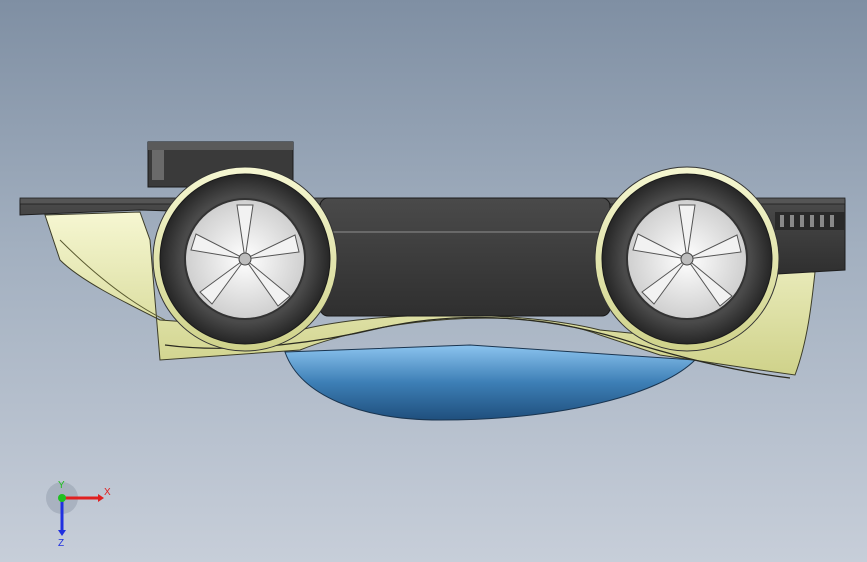  What do you see at coordinates (78, 514) in the screenshot?
I see `axis-triad: X Y Z` at bounding box center [78, 514].